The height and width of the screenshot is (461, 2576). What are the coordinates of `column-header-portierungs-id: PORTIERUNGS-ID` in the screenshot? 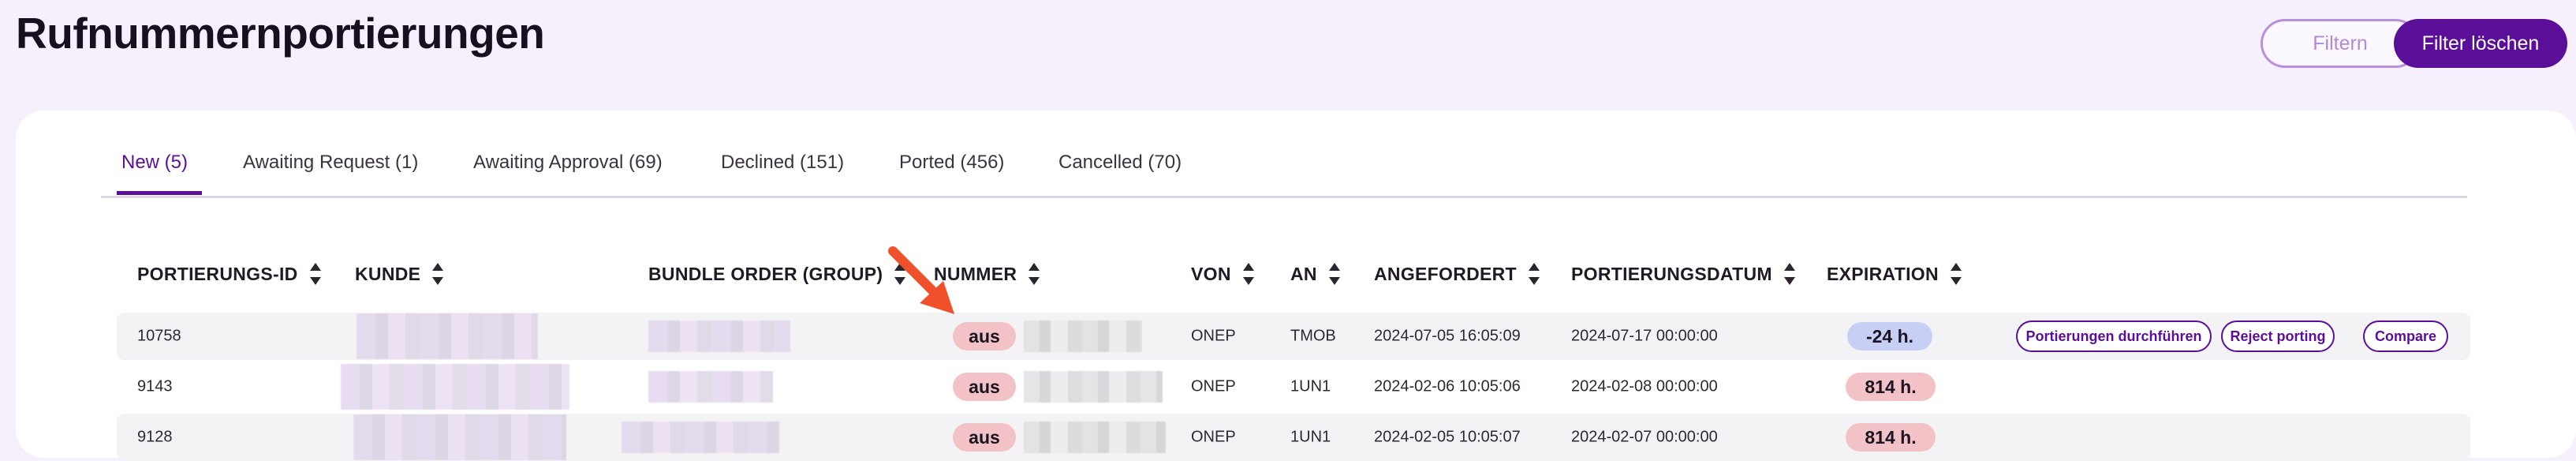 It's located at (229, 274).